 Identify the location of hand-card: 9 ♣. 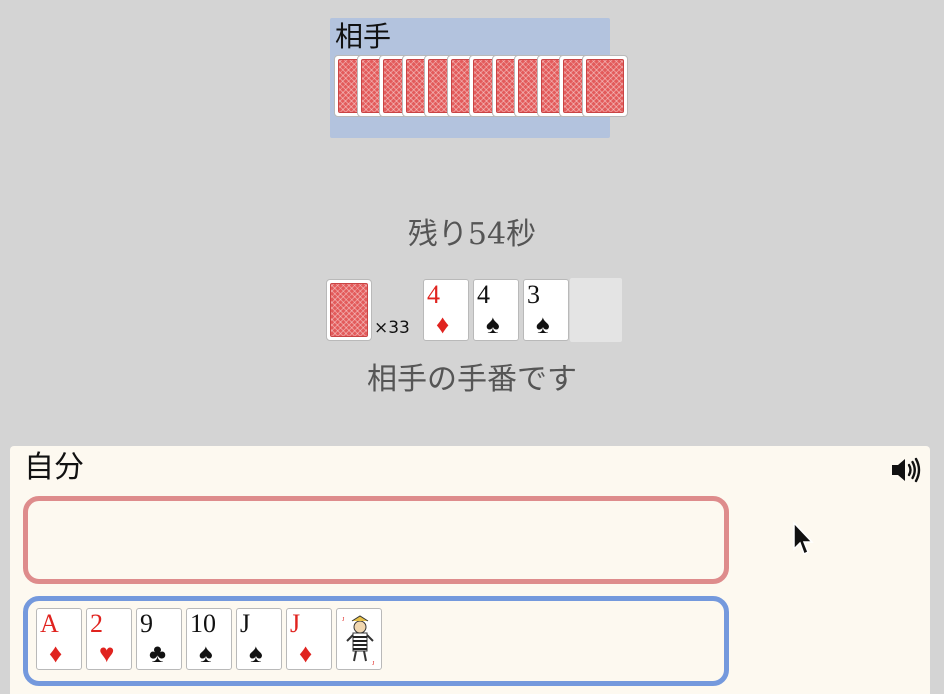
(159, 639).